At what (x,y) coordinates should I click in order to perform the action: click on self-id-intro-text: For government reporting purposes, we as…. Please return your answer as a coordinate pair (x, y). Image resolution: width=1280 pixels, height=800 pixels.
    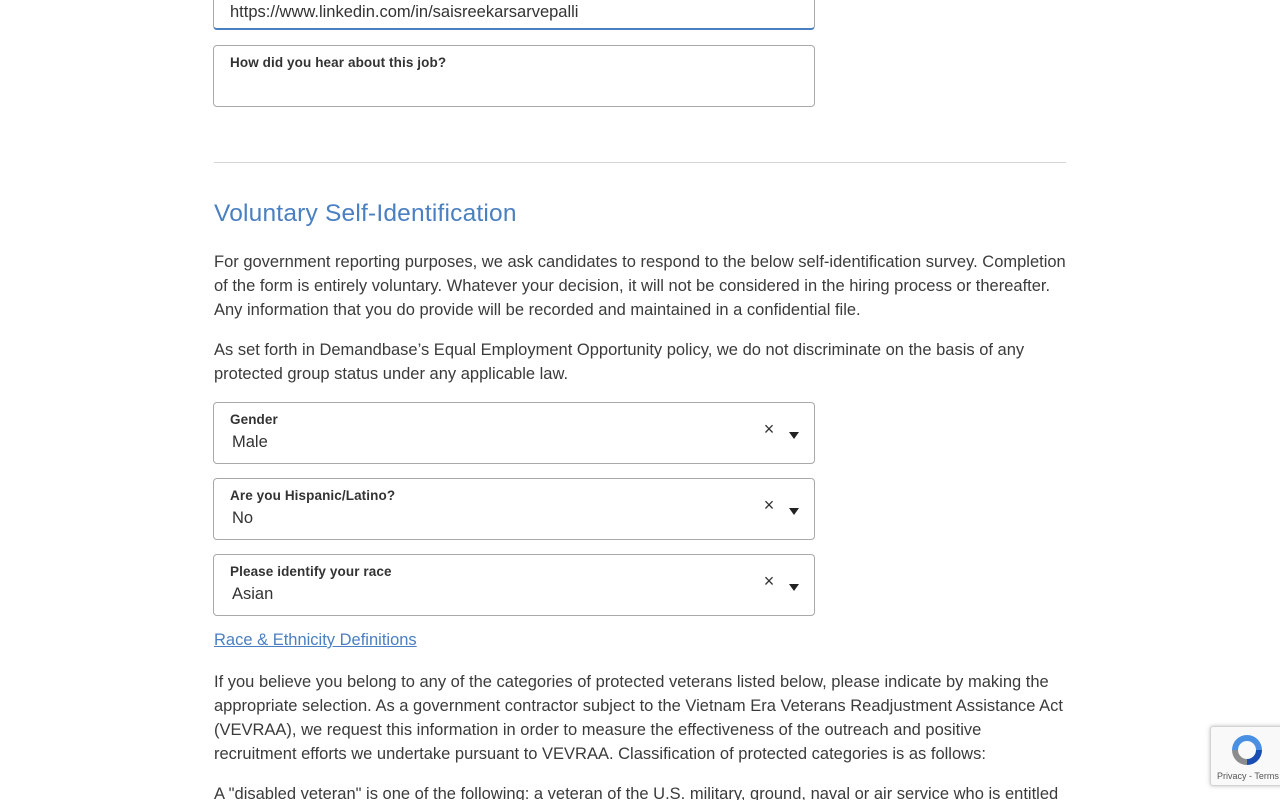
    Looking at the image, I should click on (640, 286).